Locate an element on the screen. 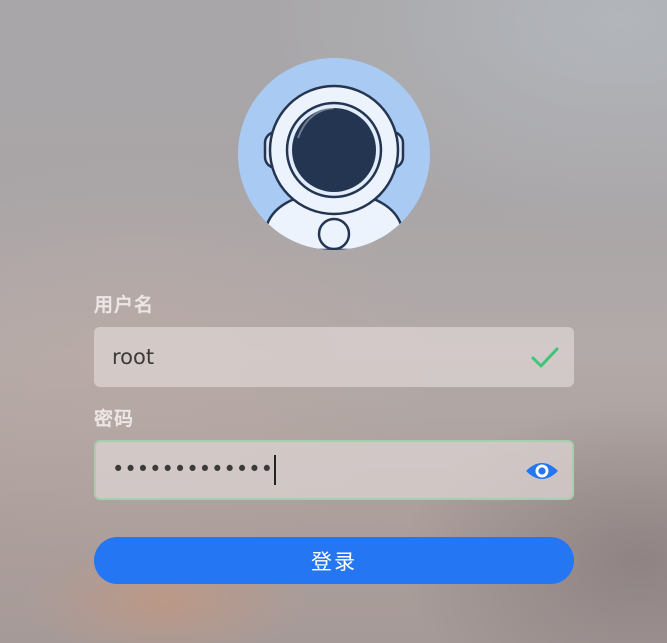 The image size is (667, 643). eye-icon is located at coordinates (542, 473).